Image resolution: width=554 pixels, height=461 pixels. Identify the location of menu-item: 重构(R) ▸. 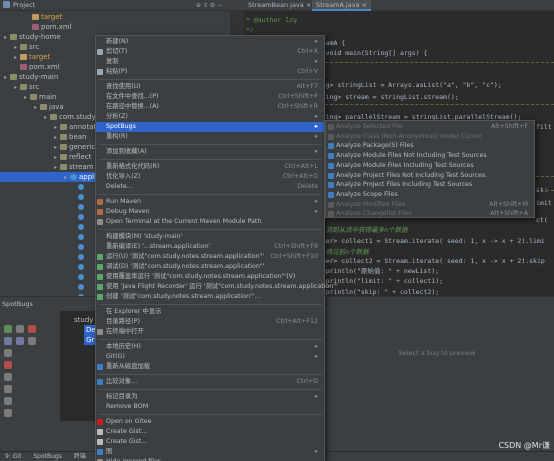
(210, 137).